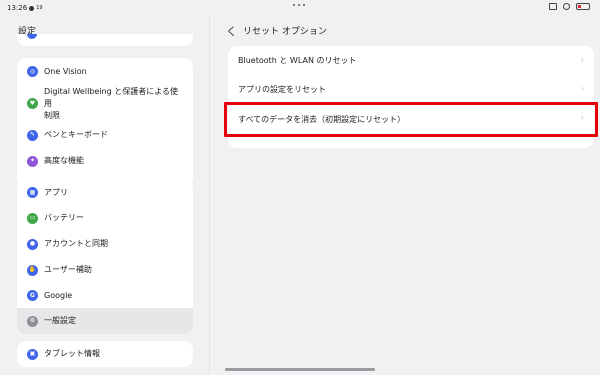  What do you see at coordinates (32, 244) in the screenshot?
I see `account-icon: ●` at bounding box center [32, 244].